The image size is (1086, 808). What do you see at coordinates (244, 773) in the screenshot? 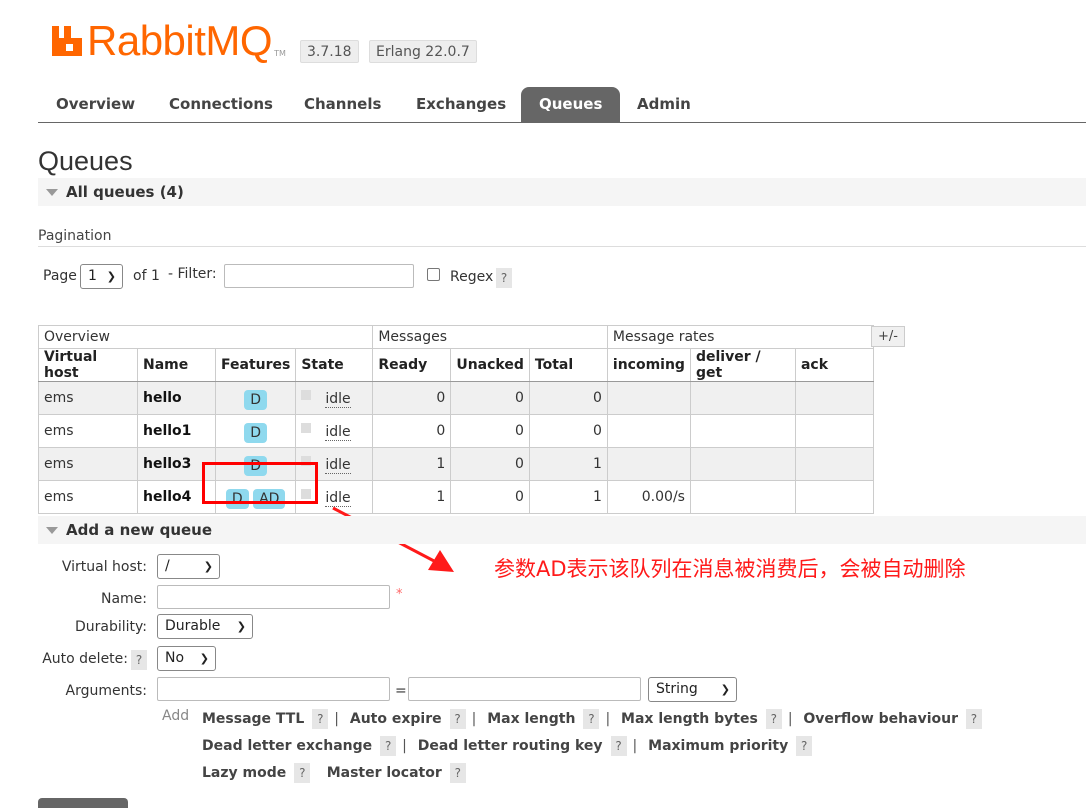
I see `arg-link-lazy-mode: Lazy mode` at bounding box center [244, 773].